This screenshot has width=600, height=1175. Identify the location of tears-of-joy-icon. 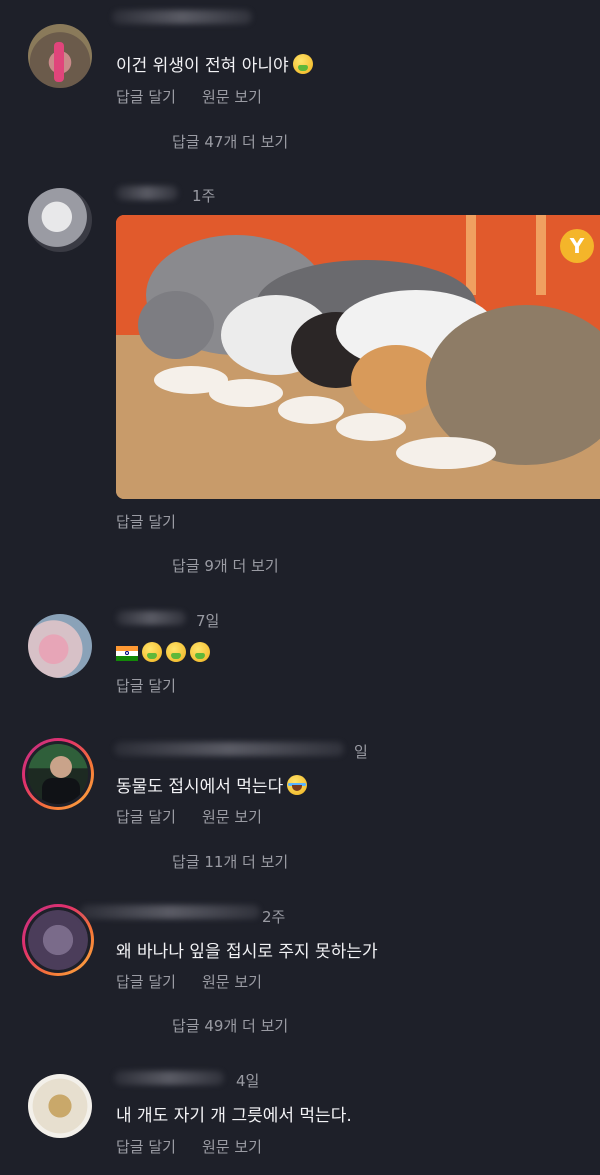
(297, 785).